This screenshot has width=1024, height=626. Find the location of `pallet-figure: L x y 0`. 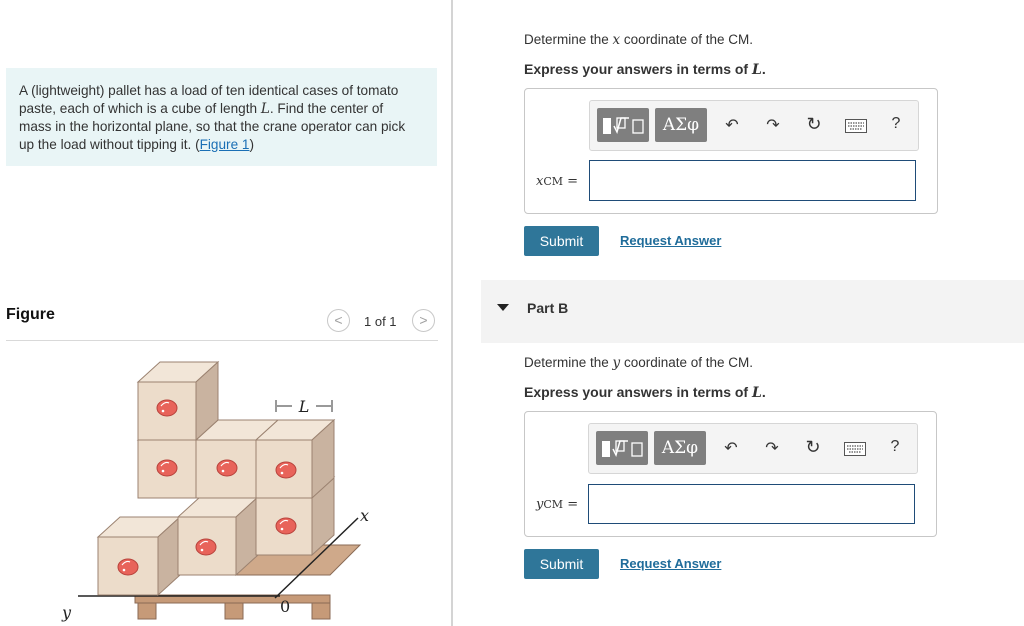

pallet-figure: L x y 0 is located at coordinates (215, 491).